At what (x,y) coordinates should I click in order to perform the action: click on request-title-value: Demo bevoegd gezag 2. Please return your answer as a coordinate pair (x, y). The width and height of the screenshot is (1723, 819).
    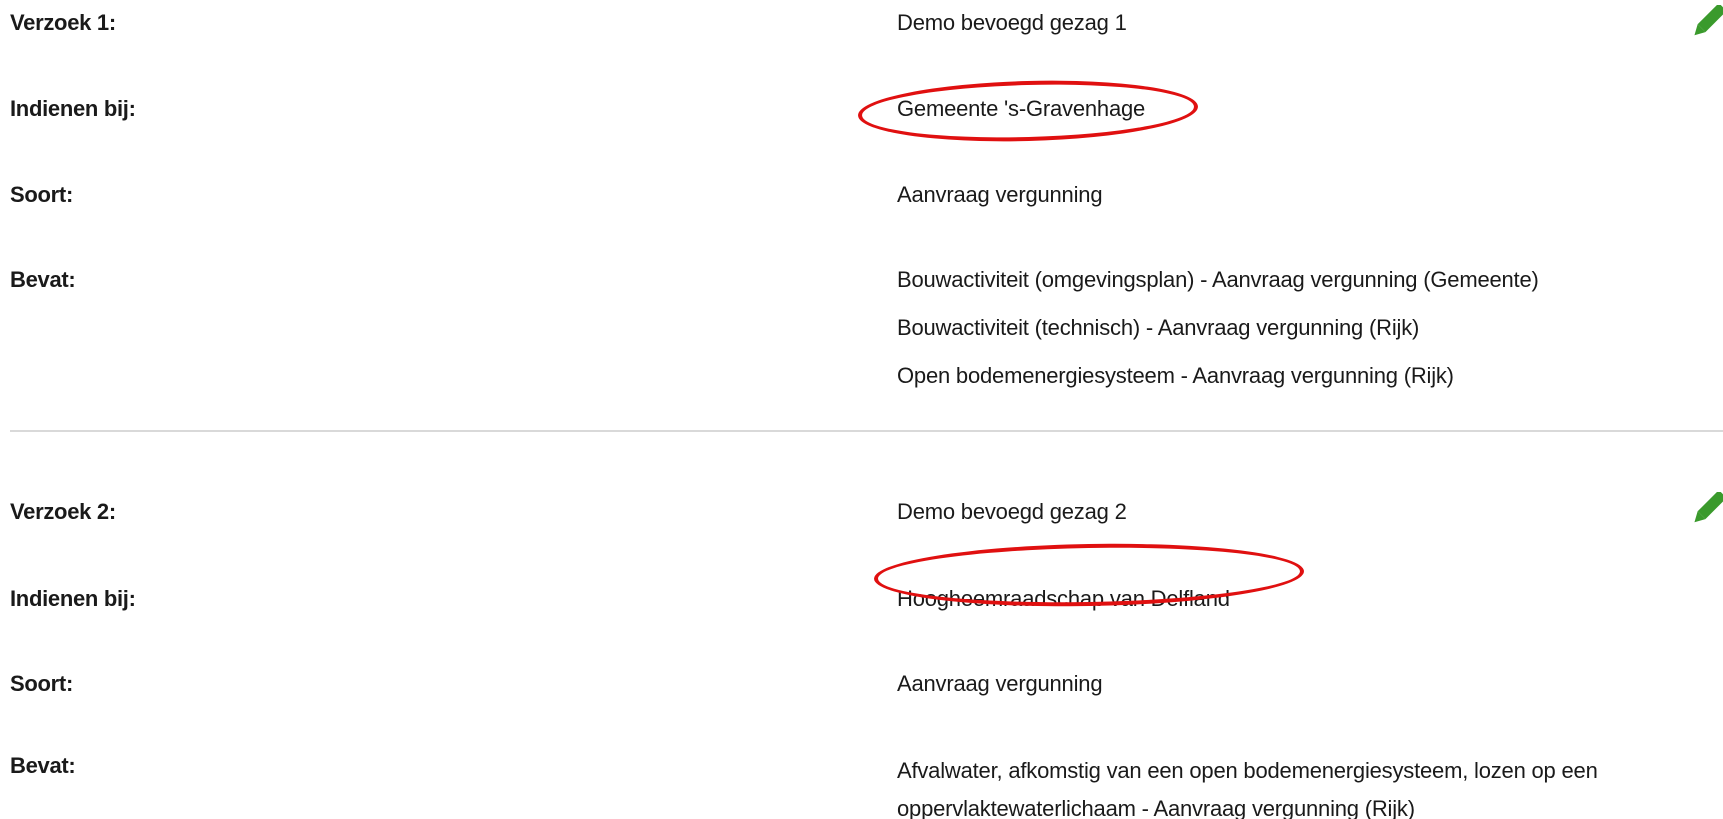
    Looking at the image, I should click on (1012, 511).